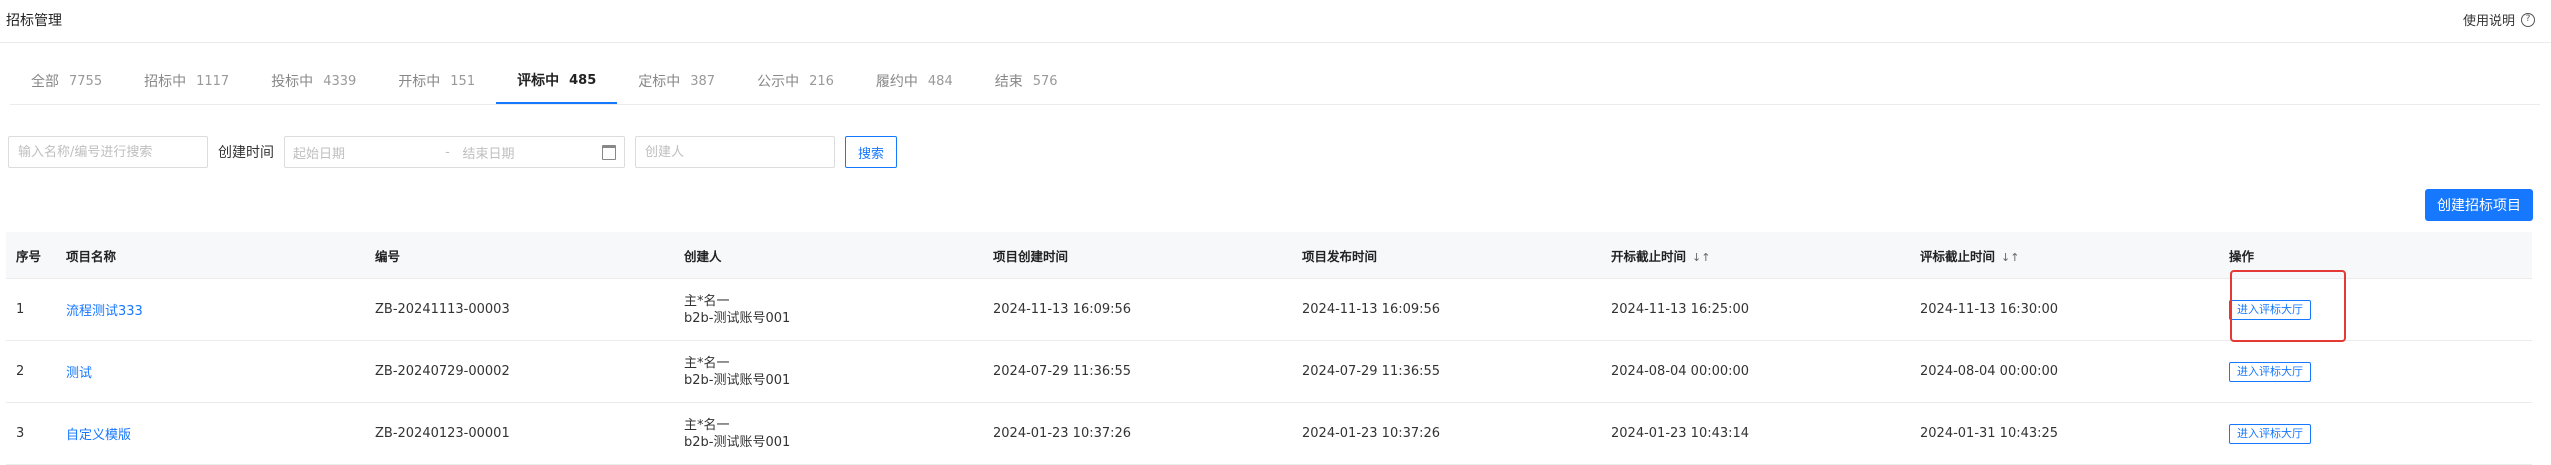 Image resolution: width=2551 pixels, height=465 pixels. I want to click on tab-label: 结束, so click(1008, 82).